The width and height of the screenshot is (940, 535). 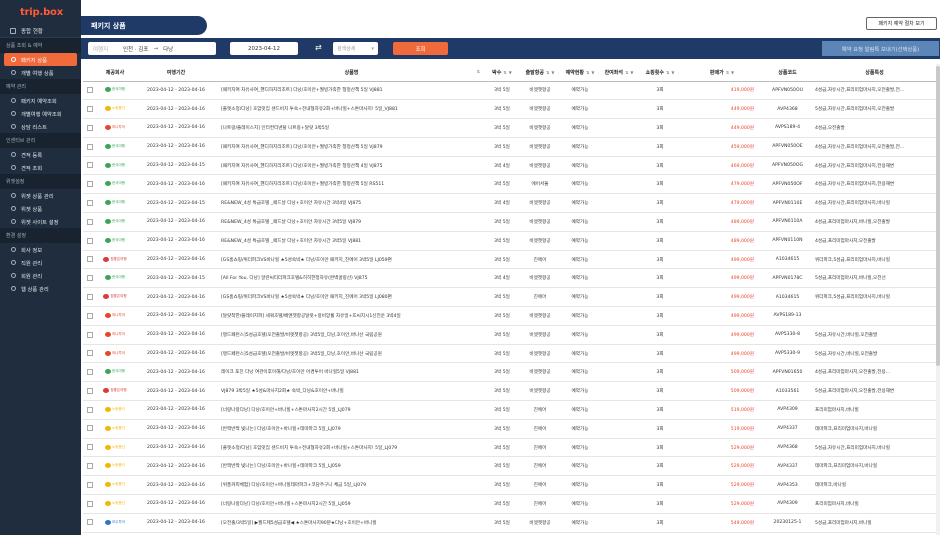 What do you see at coordinates (540, 73) in the screenshot?
I see `column-header: 출발항공 ⇅ ▼` at bounding box center [540, 73].